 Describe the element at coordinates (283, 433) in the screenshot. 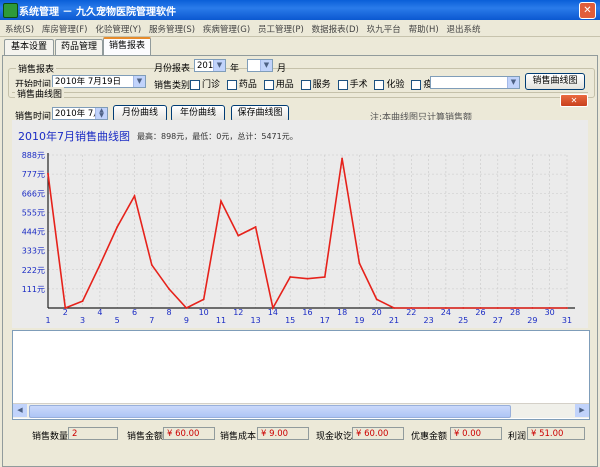

I see `stat-value-cost: ¥ 9.00` at that location.